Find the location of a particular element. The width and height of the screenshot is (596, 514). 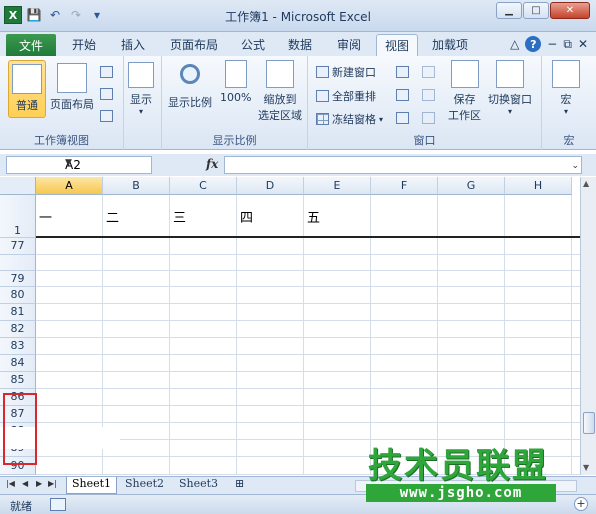

tab-review: 审阅 is located at coordinates (349, 44).